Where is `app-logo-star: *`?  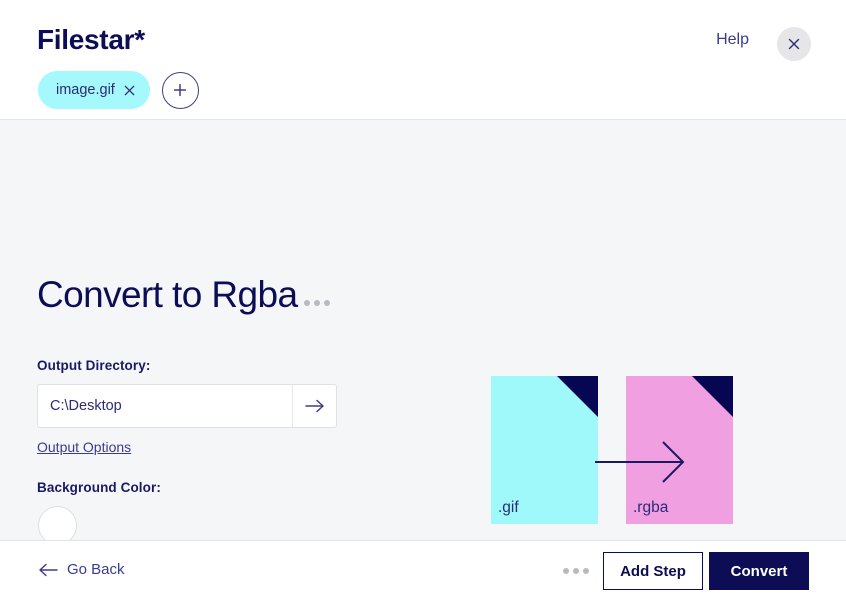
app-logo-star: * is located at coordinates (139, 39).